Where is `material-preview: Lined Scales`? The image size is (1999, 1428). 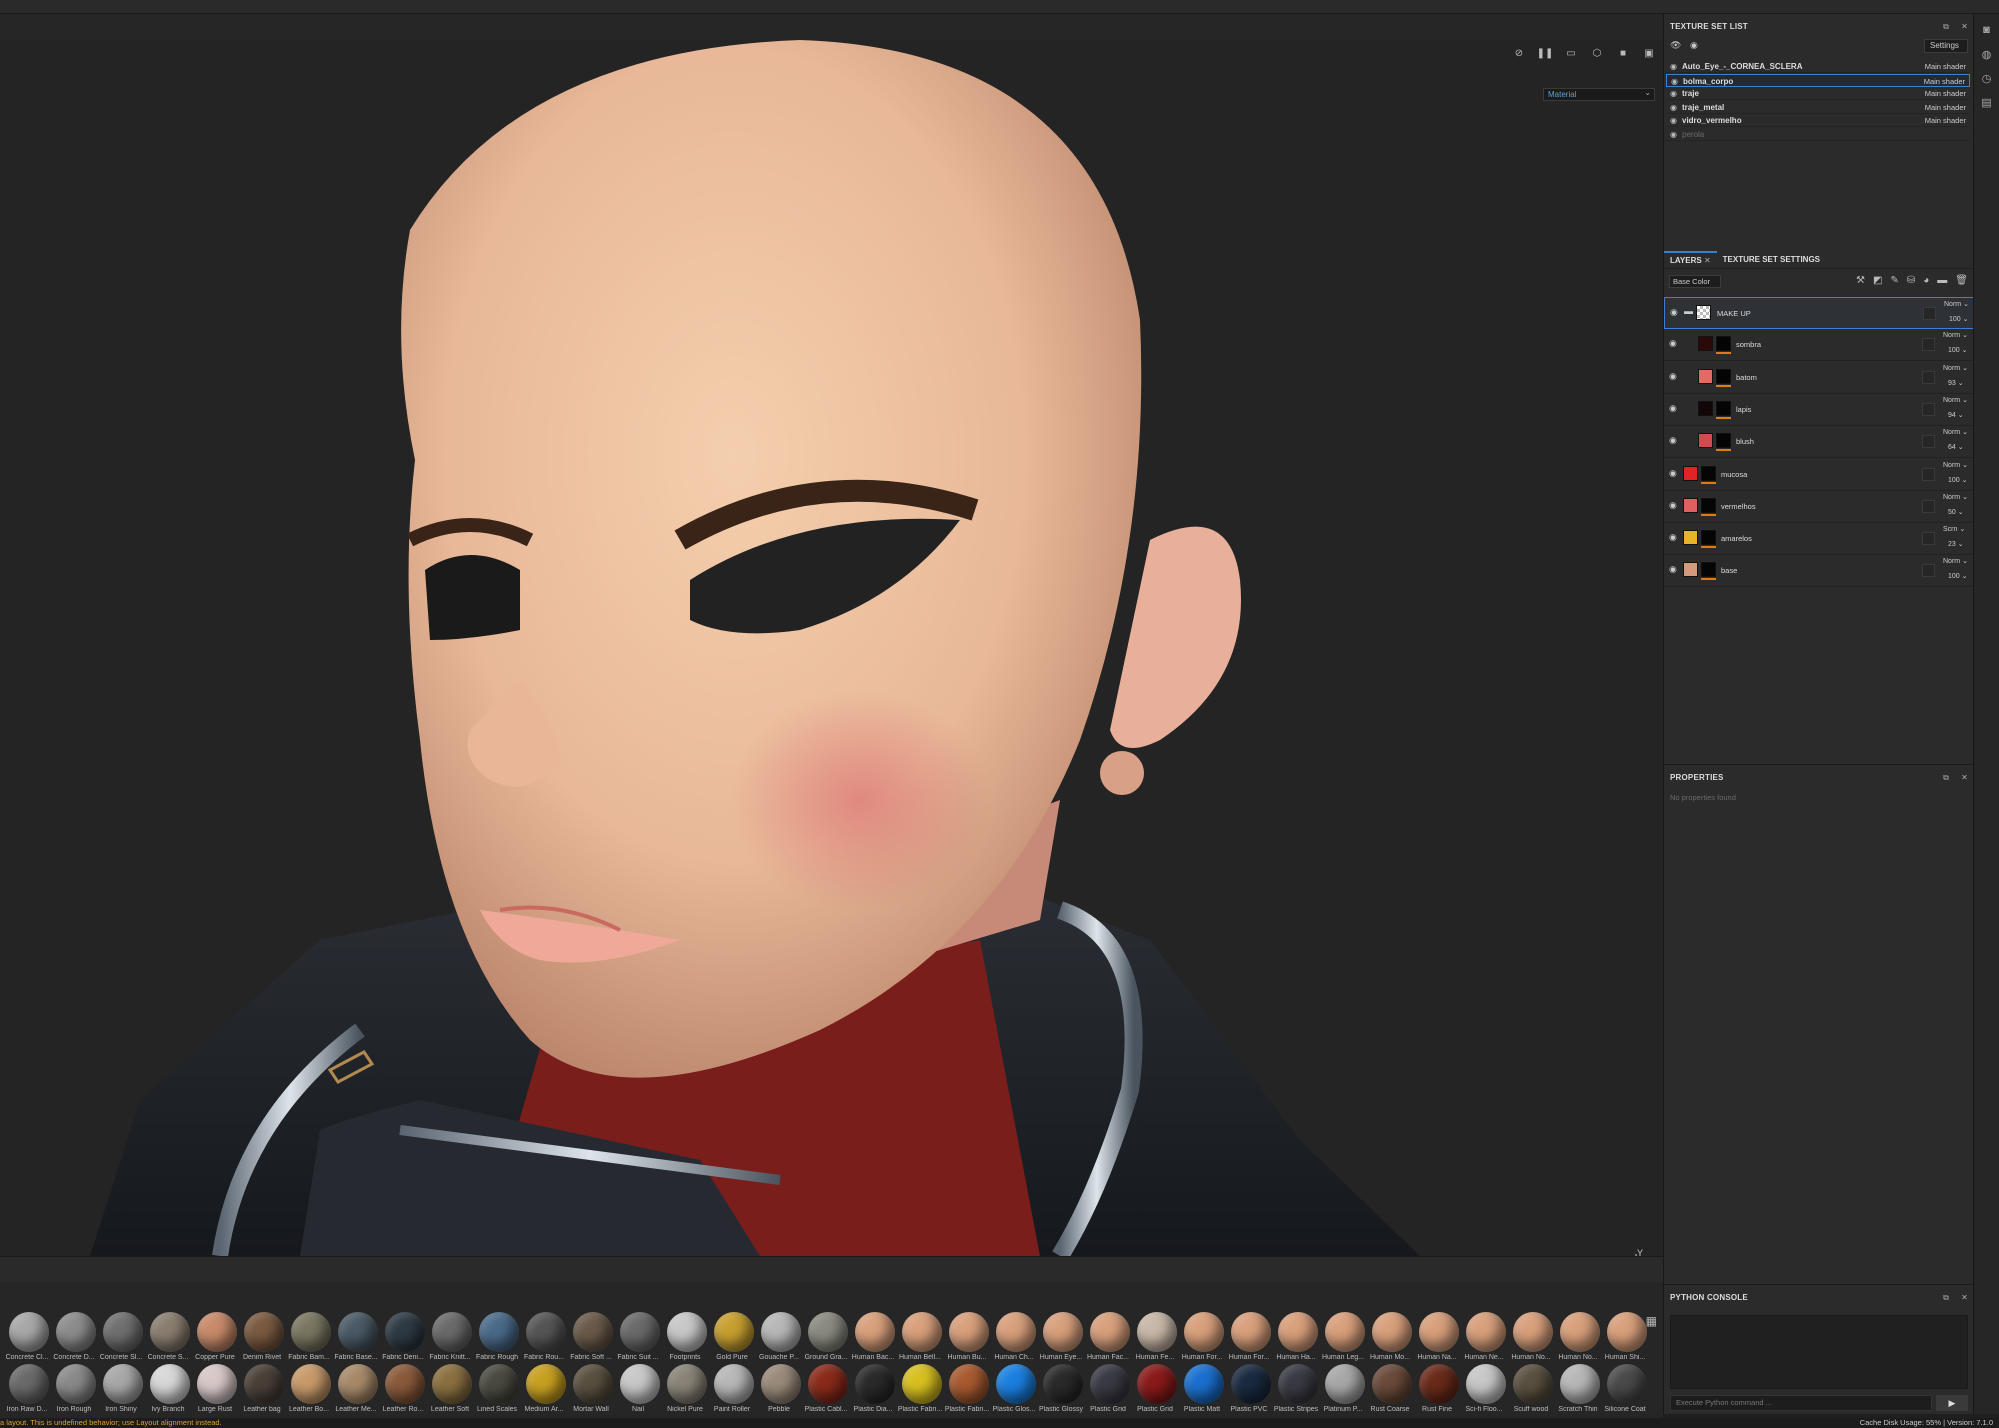
material-preview: Lined Scales is located at coordinates (495, 1392).